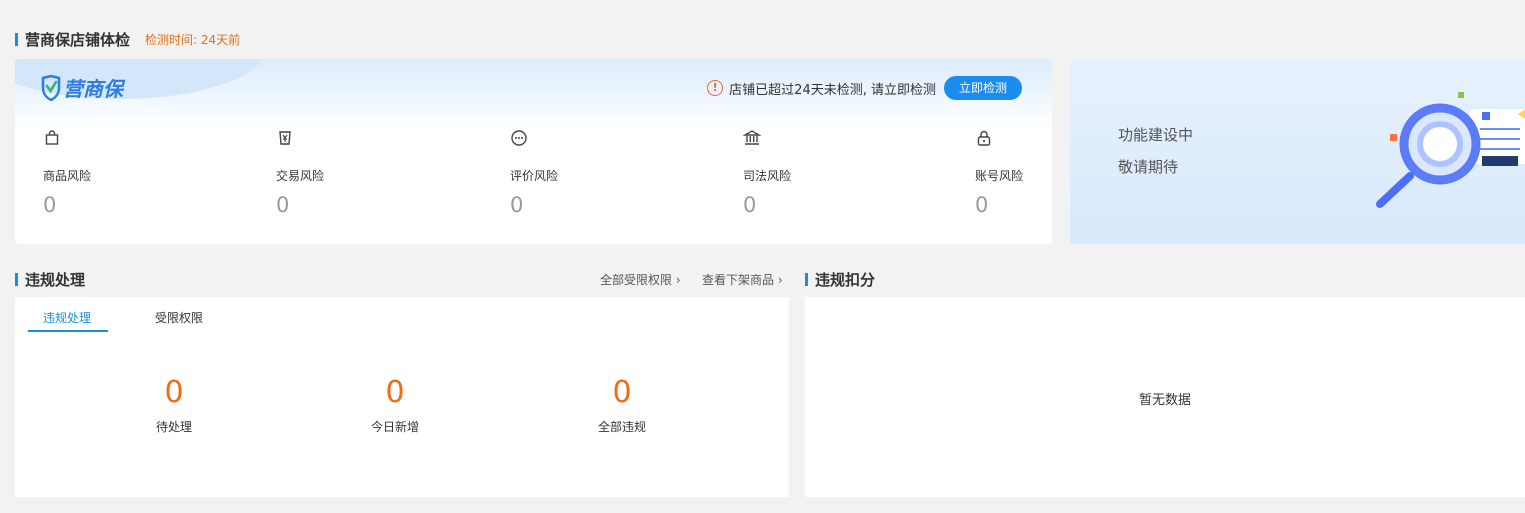  Describe the element at coordinates (52, 137) in the screenshot. I see `bag-icon` at that location.